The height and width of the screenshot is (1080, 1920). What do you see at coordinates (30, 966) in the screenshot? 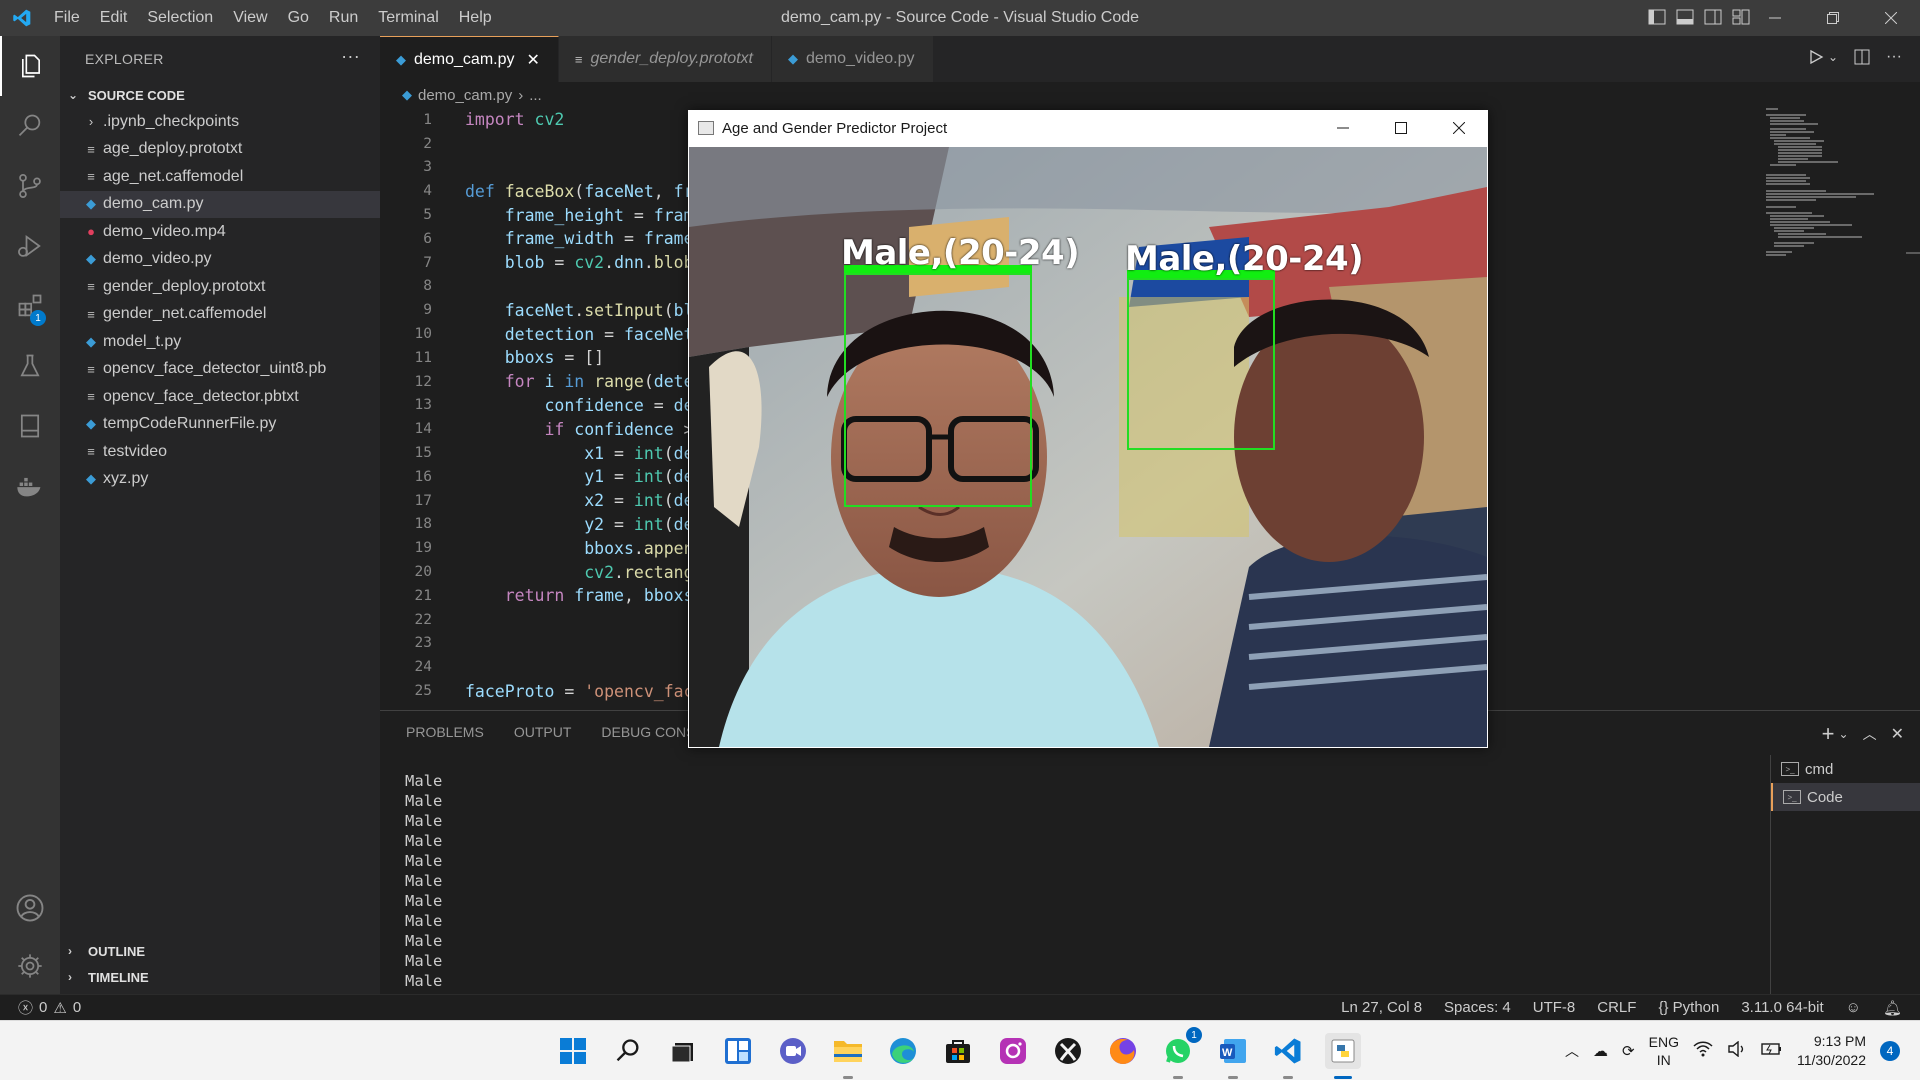
I see `gear-icon` at bounding box center [30, 966].